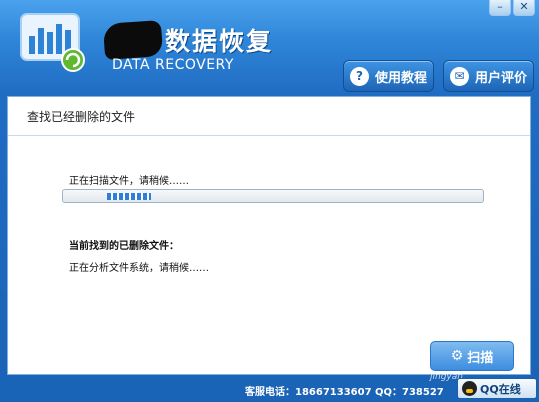  What do you see at coordinates (469, 388) in the screenshot?
I see `qq-icon` at bounding box center [469, 388].